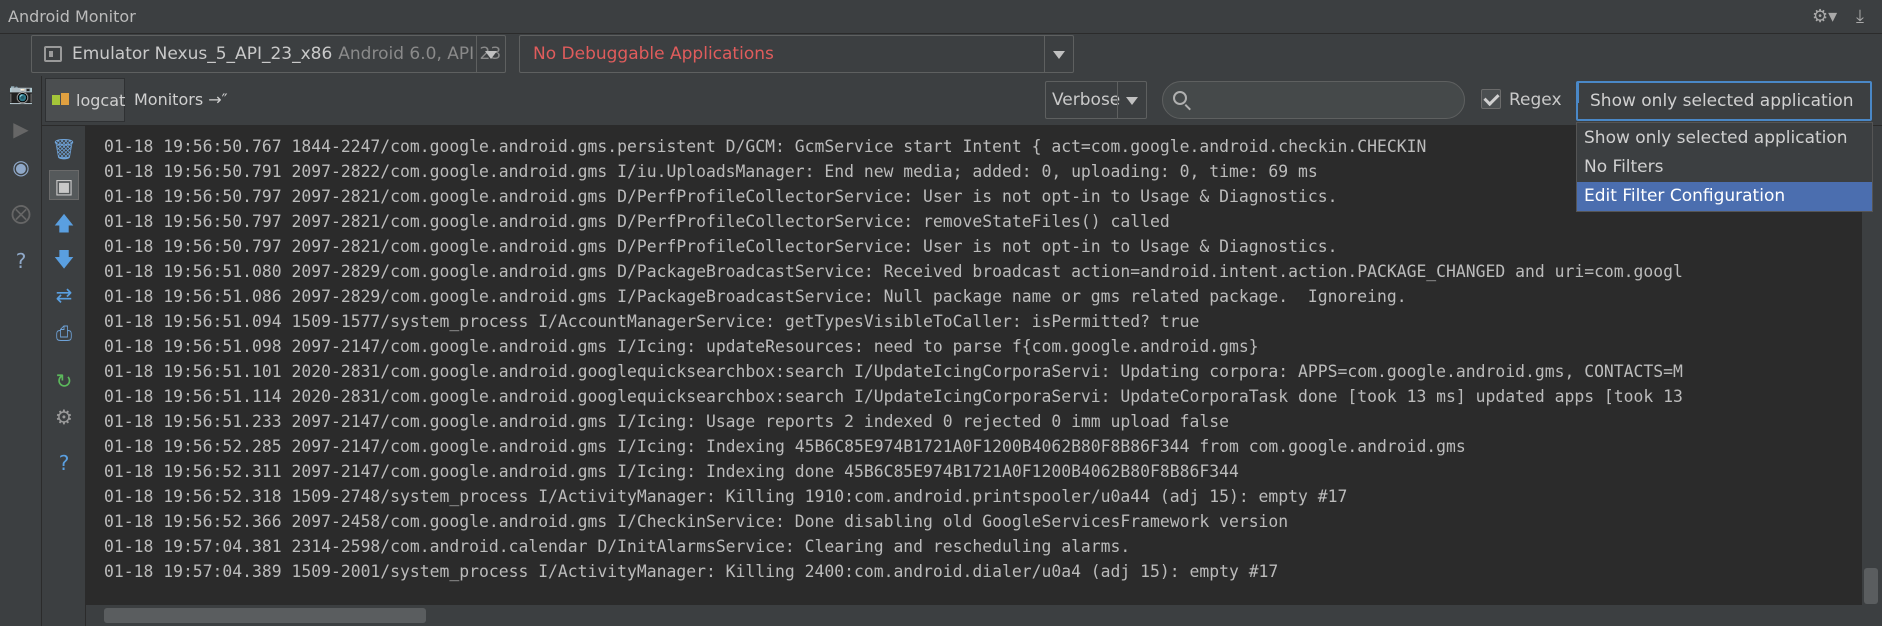 The height and width of the screenshot is (626, 1882). What do you see at coordinates (1491, 99) in the screenshot?
I see `regex-checkbox` at bounding box center [1491, 99].